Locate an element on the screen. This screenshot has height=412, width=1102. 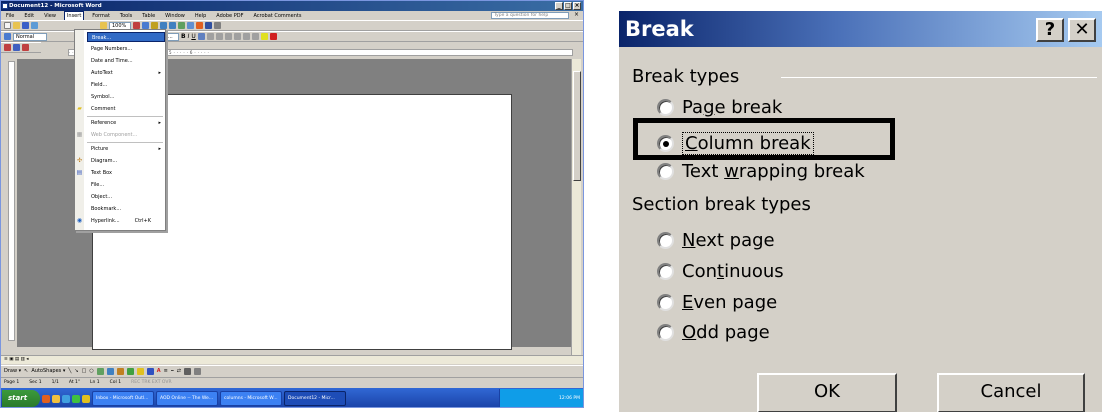
menu-insert: Insert is located at coordinates (74, 15).